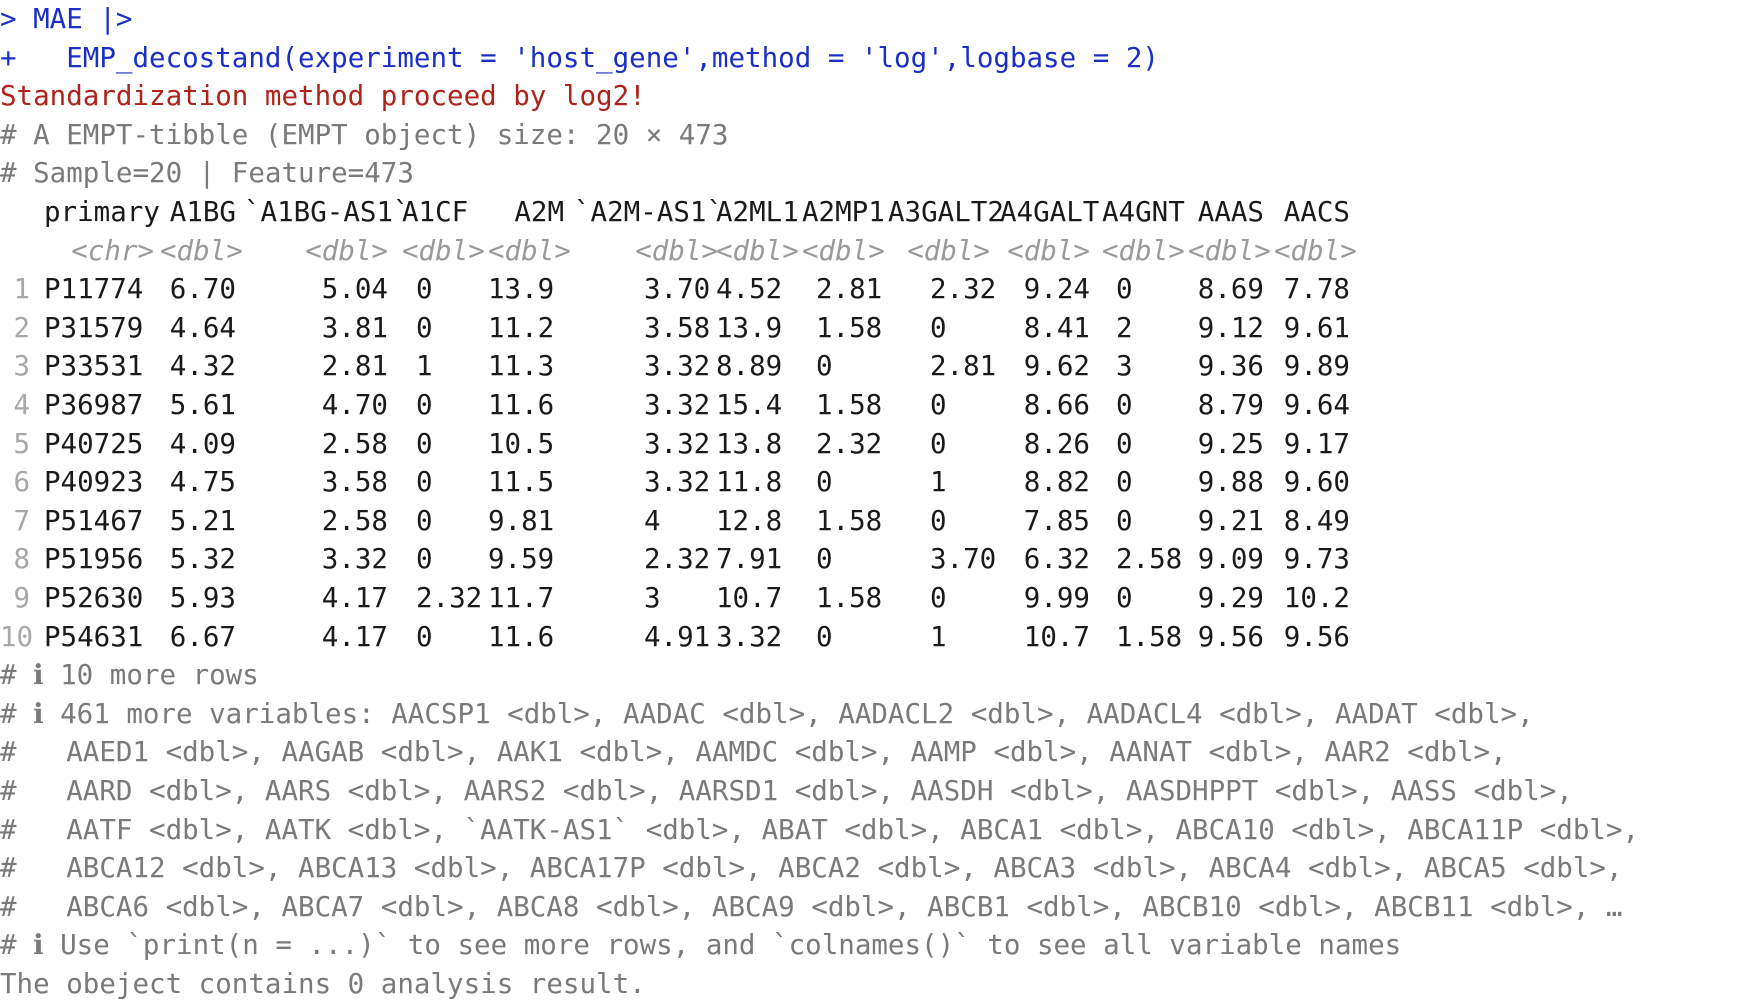 This screenshot has width=1738, height=1004. Describe the element at coordinates (202, 366) in the screenshot. I see `table-cell: 4.32` at that location.